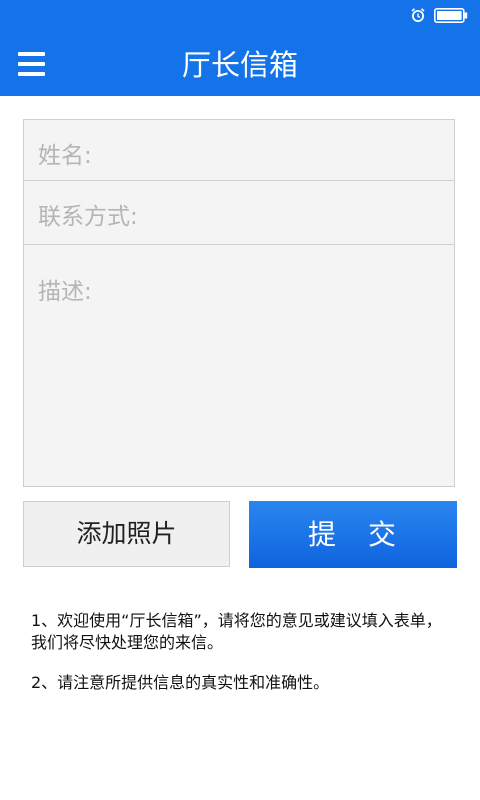  I want to click on battery-icon, so click(451, 15).